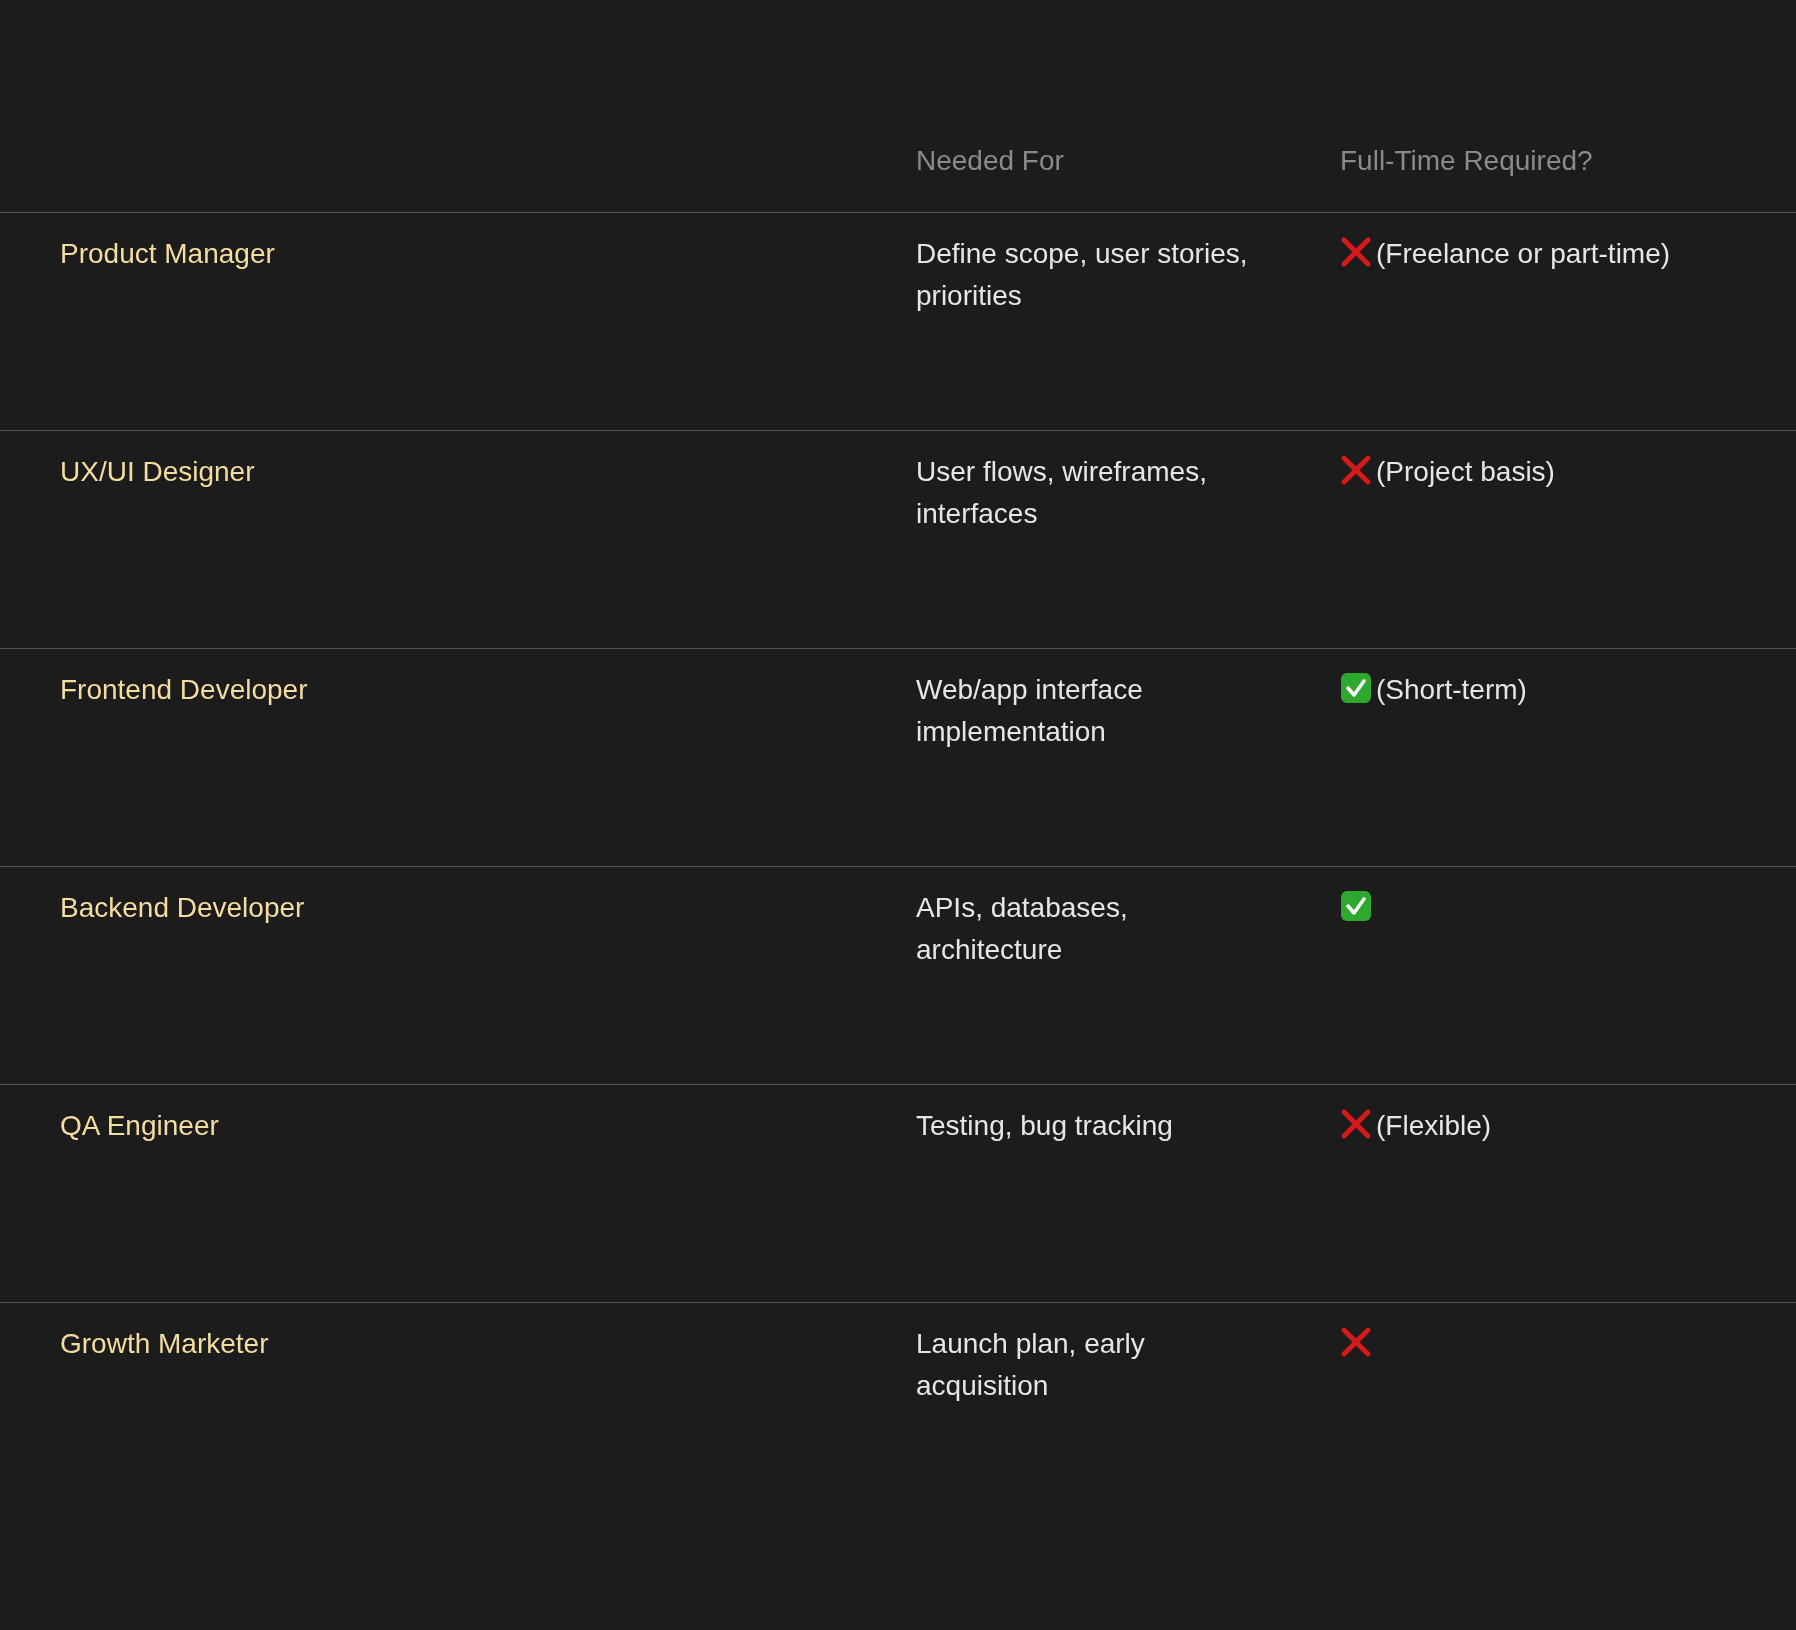 The width and height of the screenshot is (1796, 1630). Describe the element at coordinates (1031, 1365) in the screenshot. I see `needed-for-text: Launch plan, early acquisition` at that location.